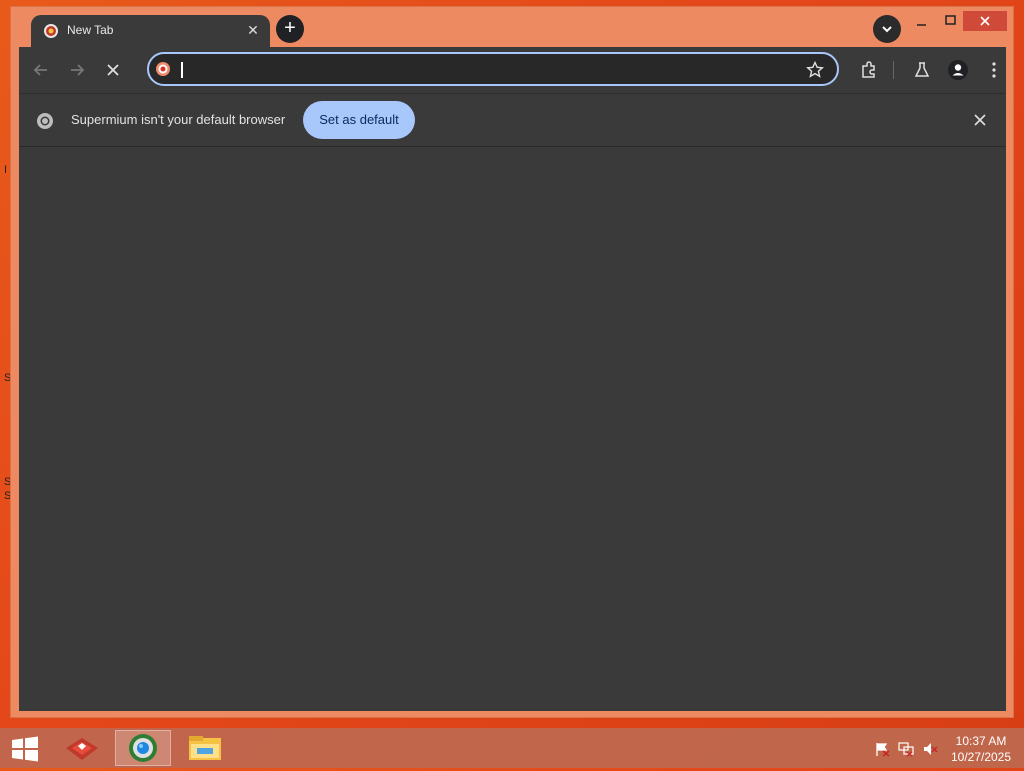  Describe the element at coordinates (882, 749) in the screenshot. I see `action-center-flag-icon` at that location.